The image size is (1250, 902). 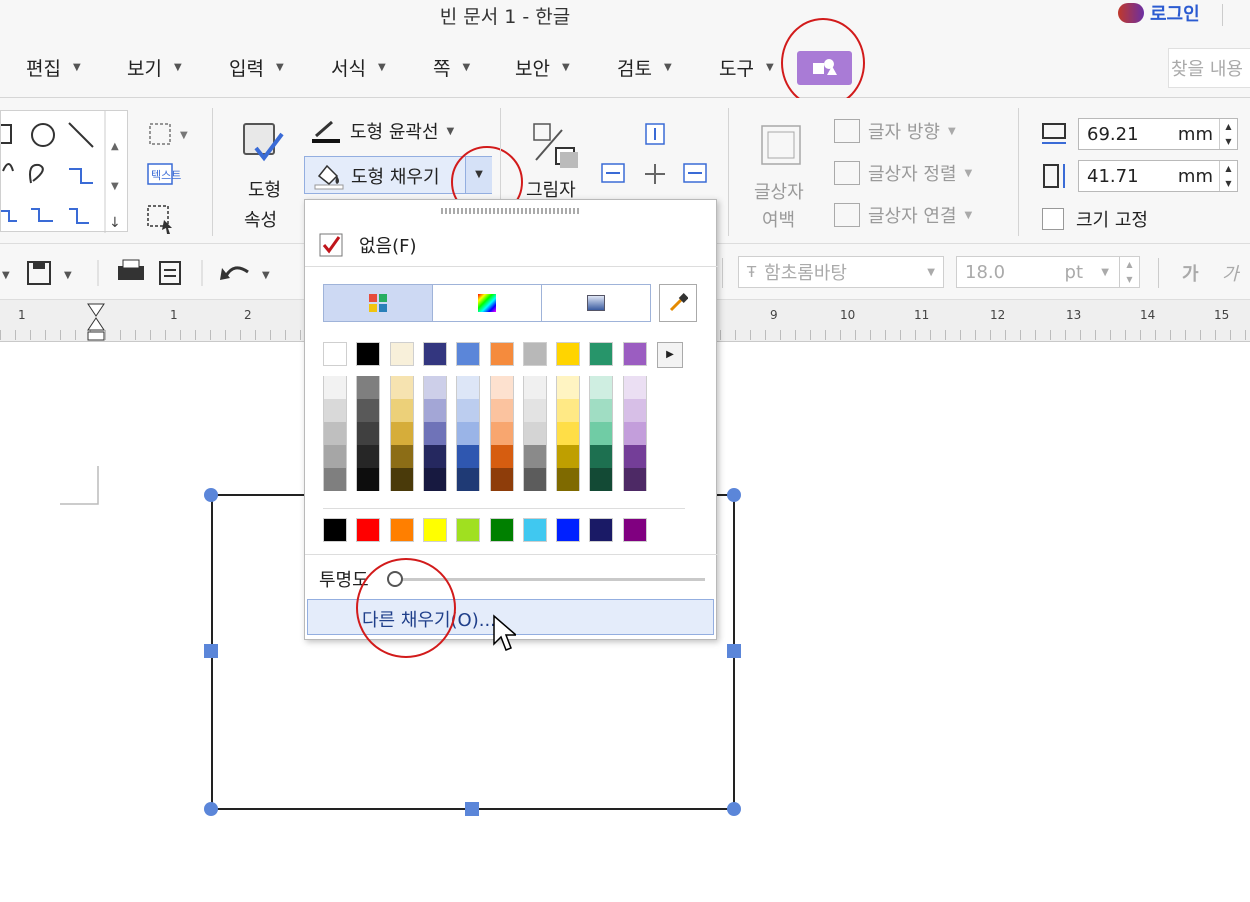 What do you see at coordinates (1190, 273) in the screenshot?
I see `bold-button: 가` at bounding box center [1190, 273].